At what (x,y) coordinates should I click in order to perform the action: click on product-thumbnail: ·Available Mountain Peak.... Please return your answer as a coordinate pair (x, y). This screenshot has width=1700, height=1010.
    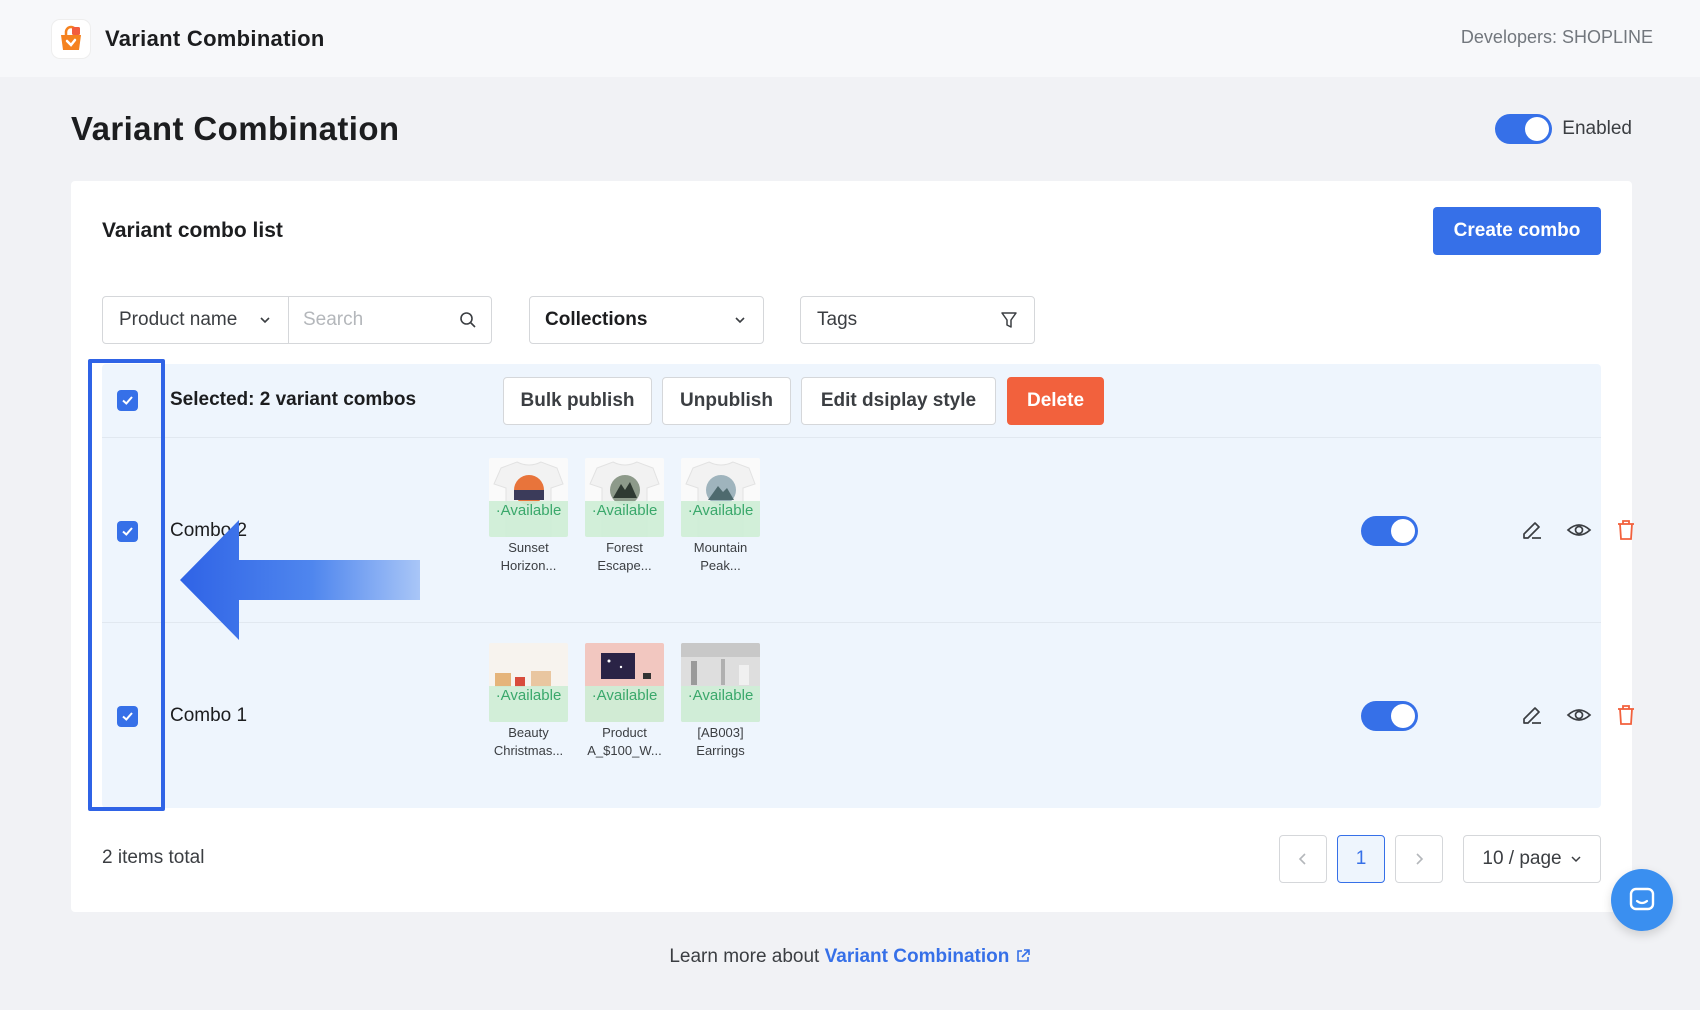
    Looking at the image, I should click on (720, 516).